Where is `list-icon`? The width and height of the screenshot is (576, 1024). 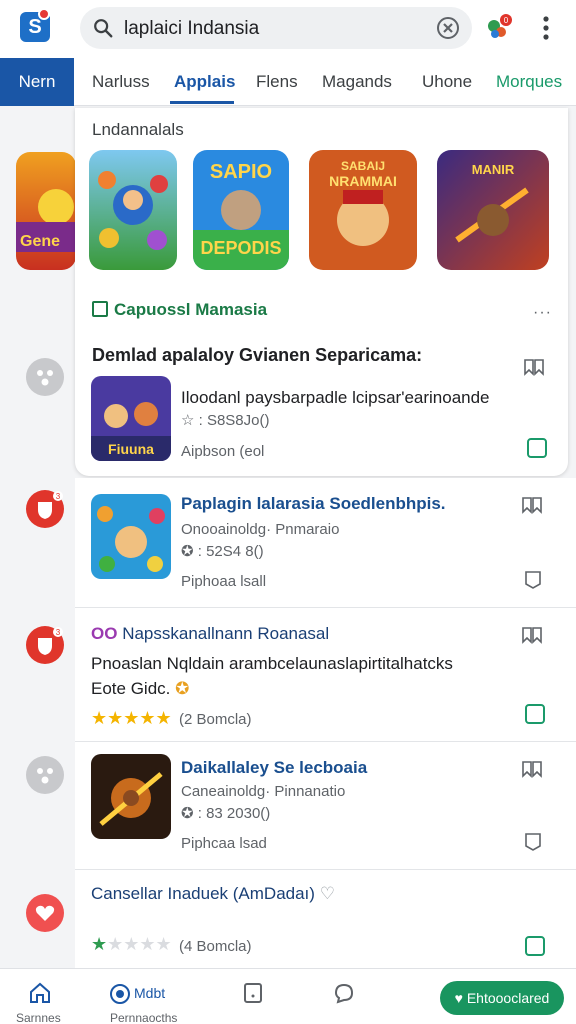 list-icon is located at coordinates (100, 309).